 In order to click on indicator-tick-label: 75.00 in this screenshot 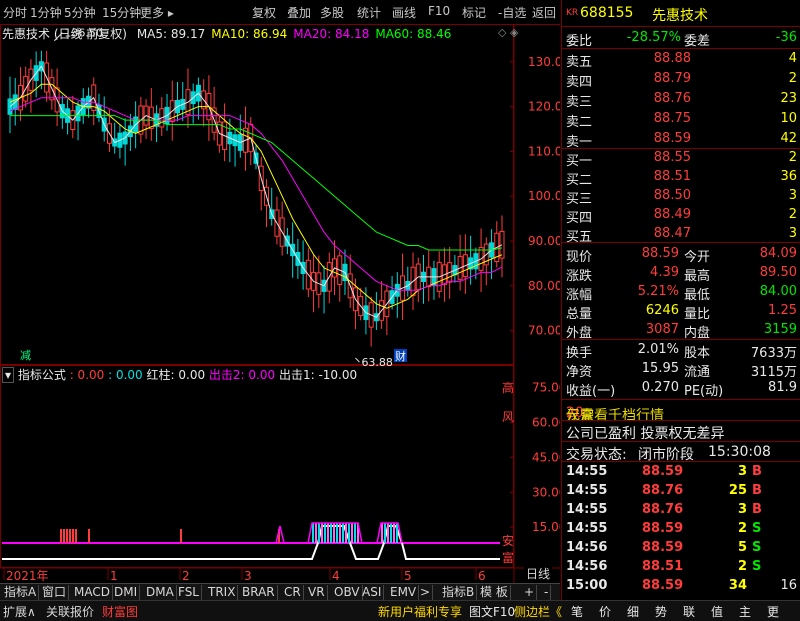, I will do `click(546, 388)`.